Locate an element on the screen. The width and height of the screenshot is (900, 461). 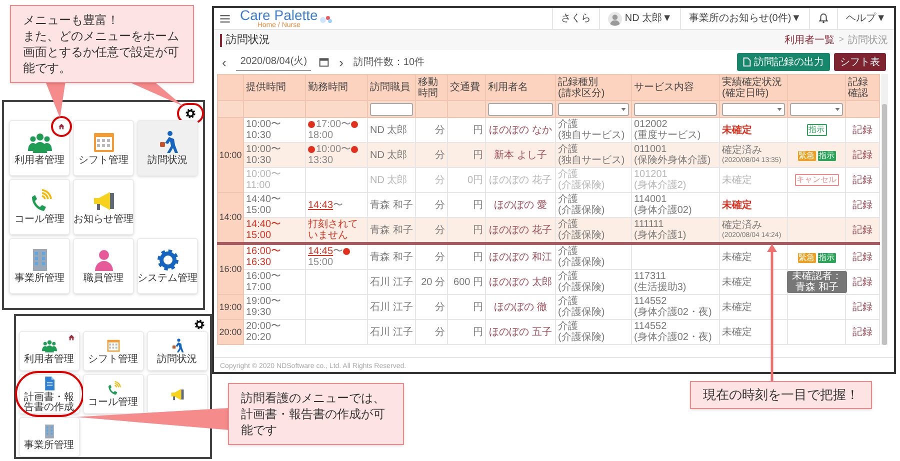
time-slot-cell: 10:00 is located at coordinates (231, 155).